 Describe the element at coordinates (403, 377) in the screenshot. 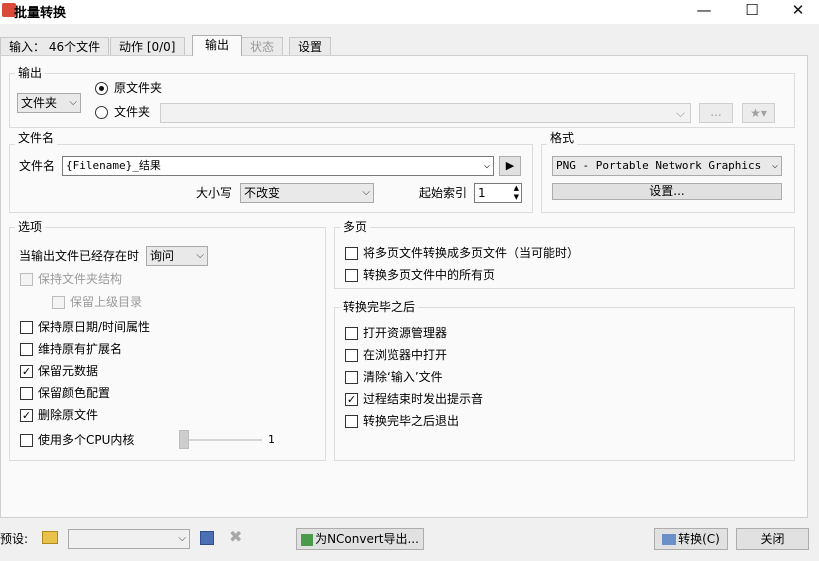

I see `clear-input-label: 清除‘输入’文件` at that location.